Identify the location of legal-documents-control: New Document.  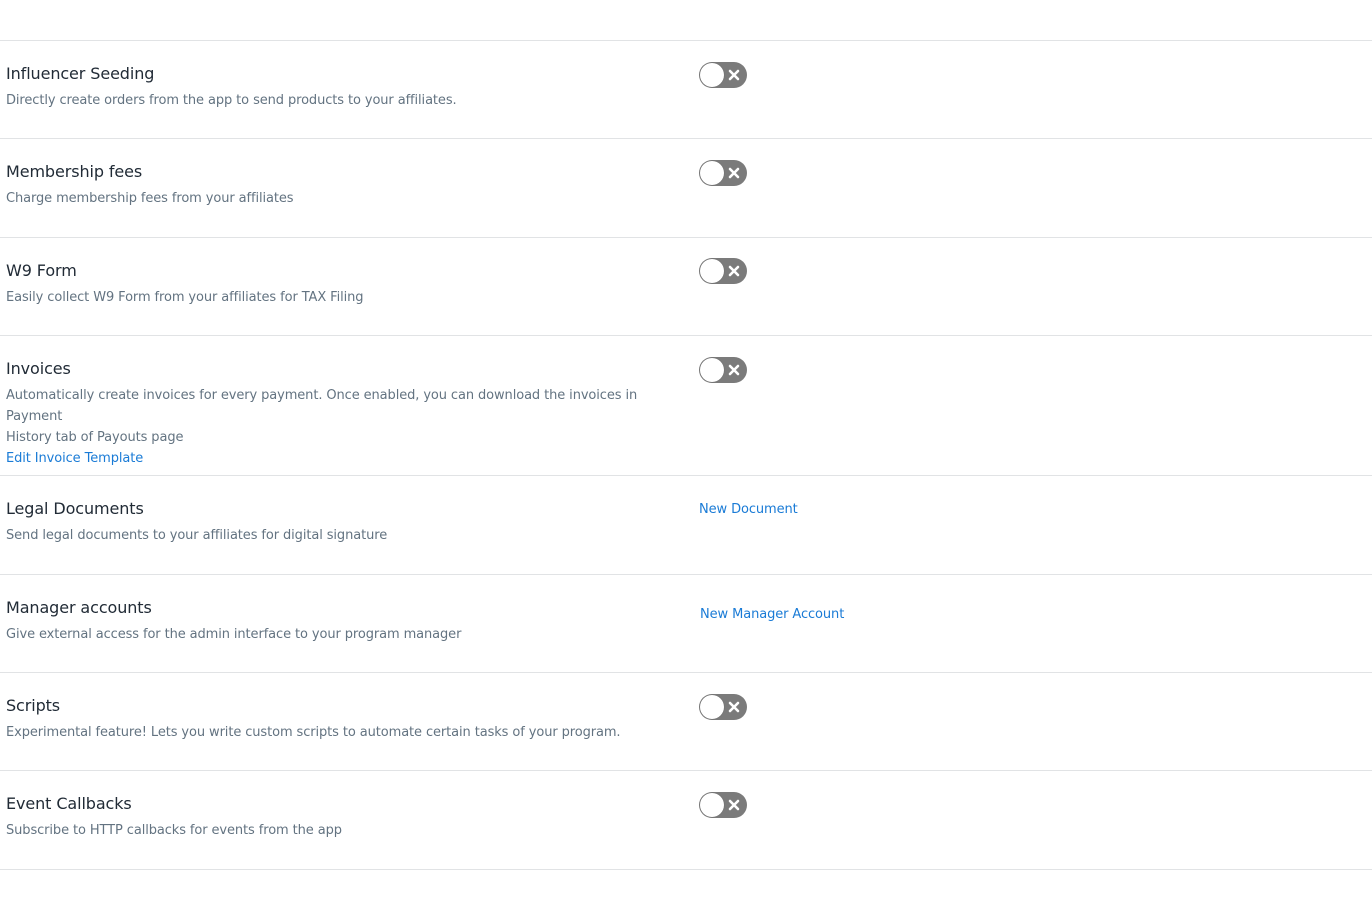
(748, 509).